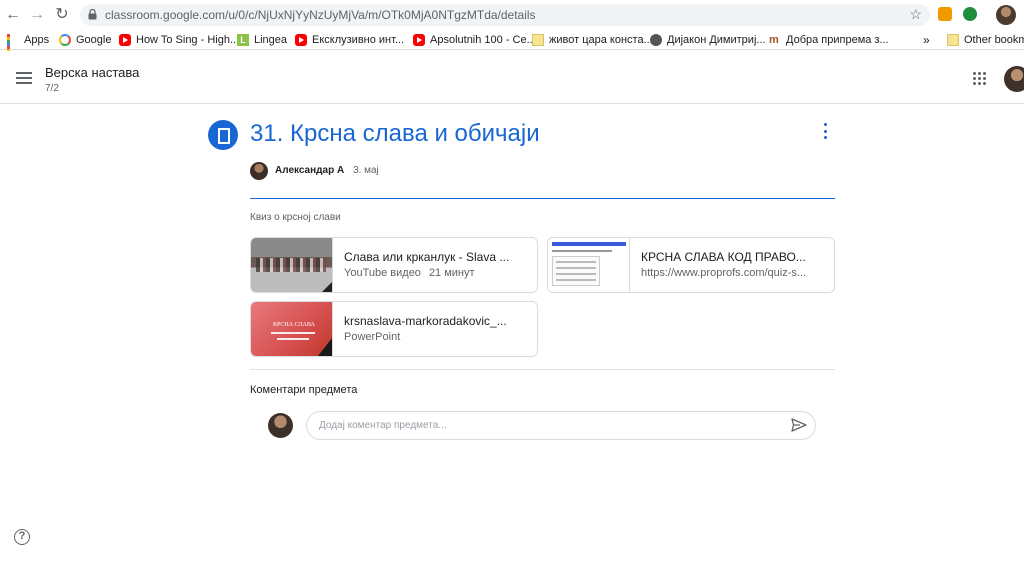 This screenshot has height=562, width=1024. What do you see at coordinates (512, 77) in the screenshot?
I see `classroom-header: Верска настава 7/2` at bounding box center [512, 77].